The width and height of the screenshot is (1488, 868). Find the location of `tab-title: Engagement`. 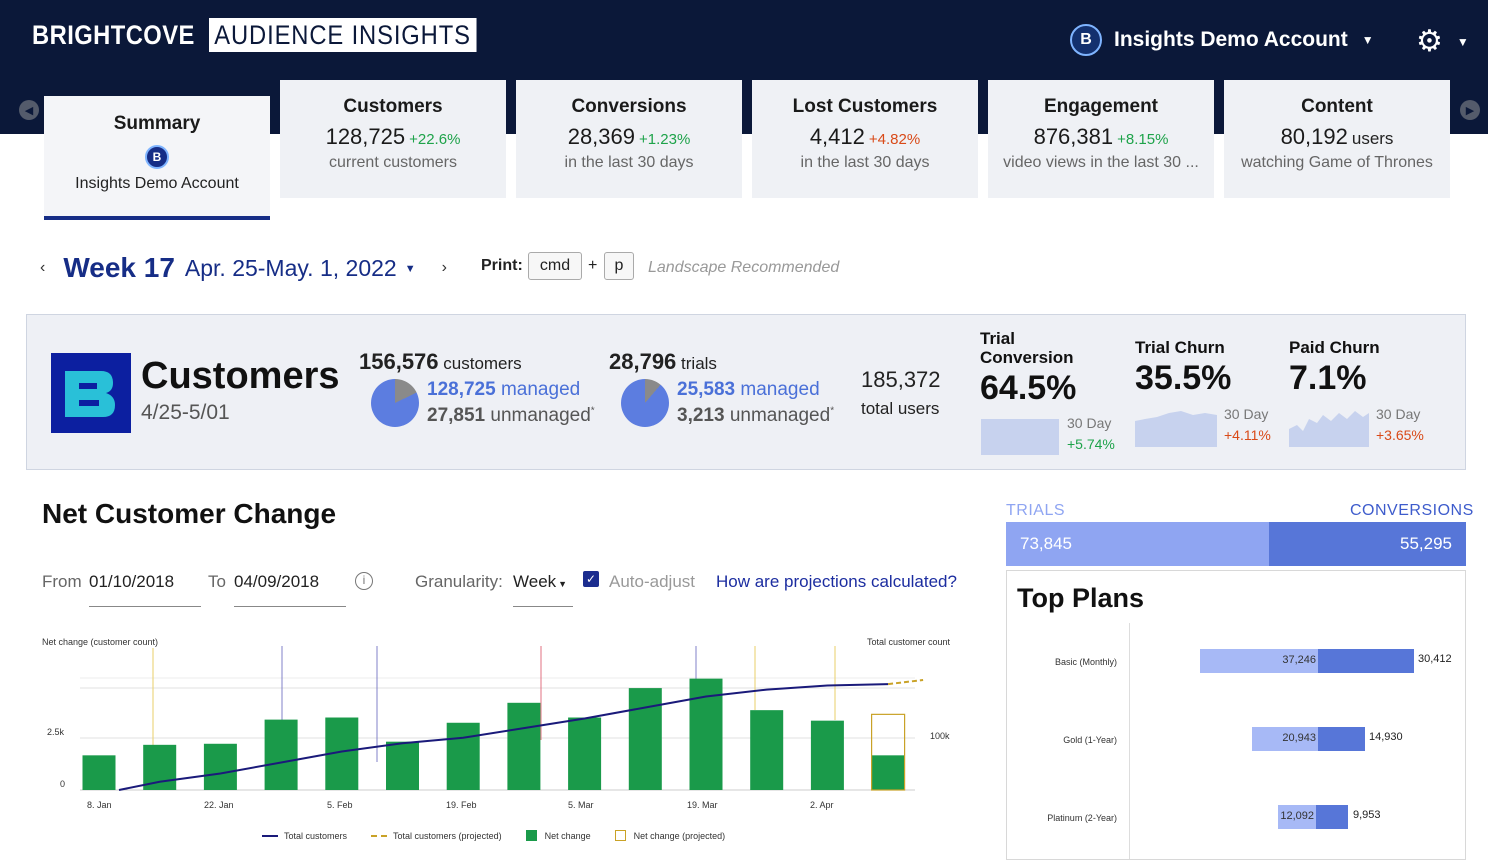

tab-title: Engagement is located at coordinates (1101, 106).